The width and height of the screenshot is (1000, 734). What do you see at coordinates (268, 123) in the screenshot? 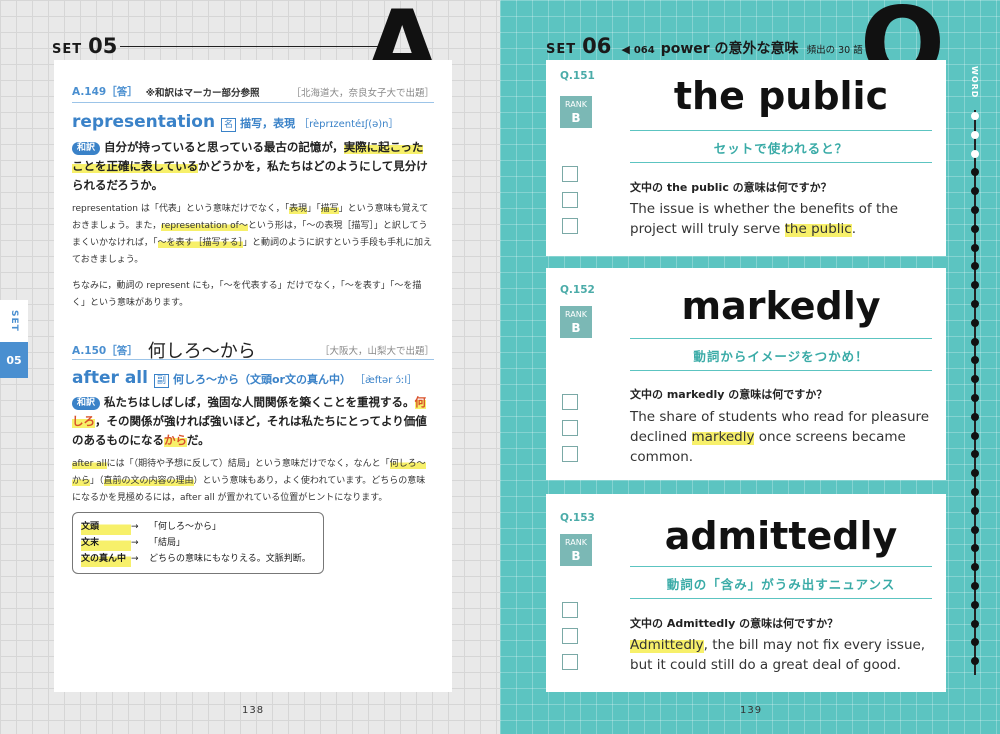
I see `headword-meaning: 描写，表現` at bounding box center [268, 123].